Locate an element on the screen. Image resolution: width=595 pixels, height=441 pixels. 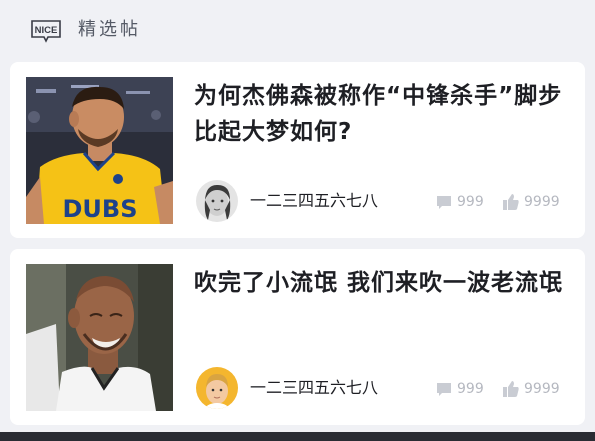
post-thumbnail is located at coordinates (99, 337).